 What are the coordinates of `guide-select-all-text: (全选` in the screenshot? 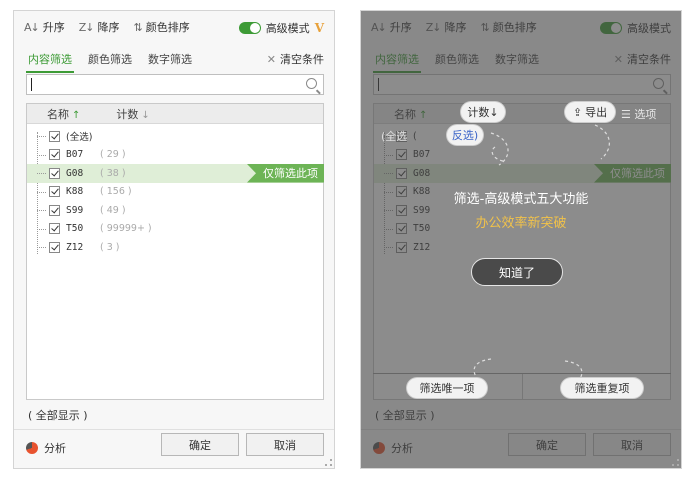 It's located at (404, 136).